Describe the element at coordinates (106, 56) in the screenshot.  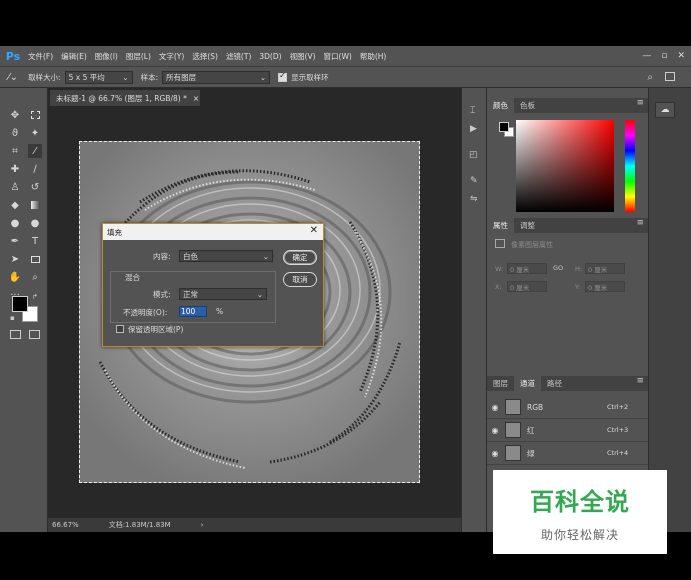
I see `menu-image: 图像(I)` at that location.